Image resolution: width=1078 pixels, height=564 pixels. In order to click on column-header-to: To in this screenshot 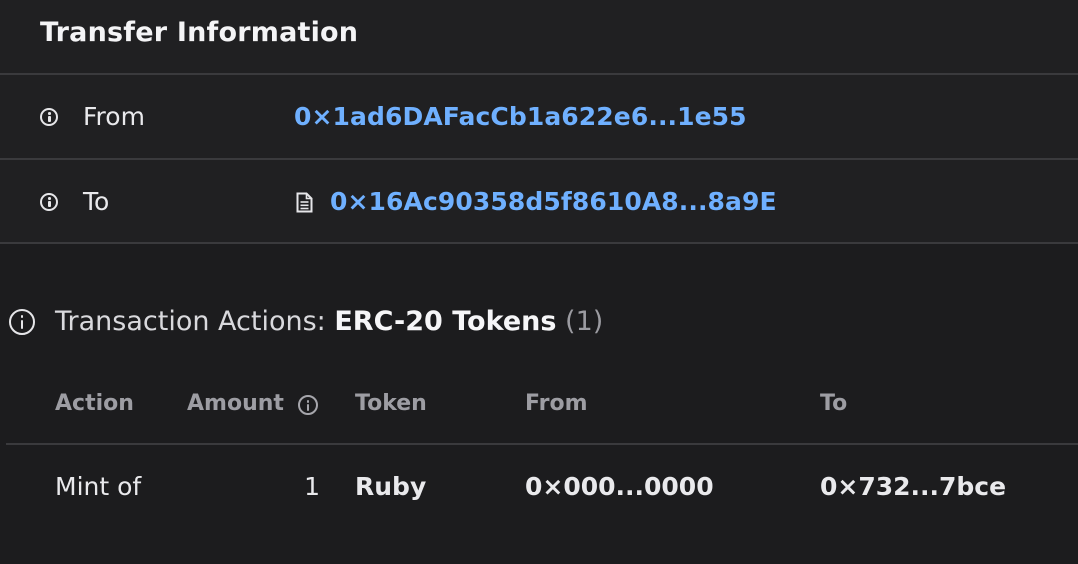, I will do `click(834, 403)`.